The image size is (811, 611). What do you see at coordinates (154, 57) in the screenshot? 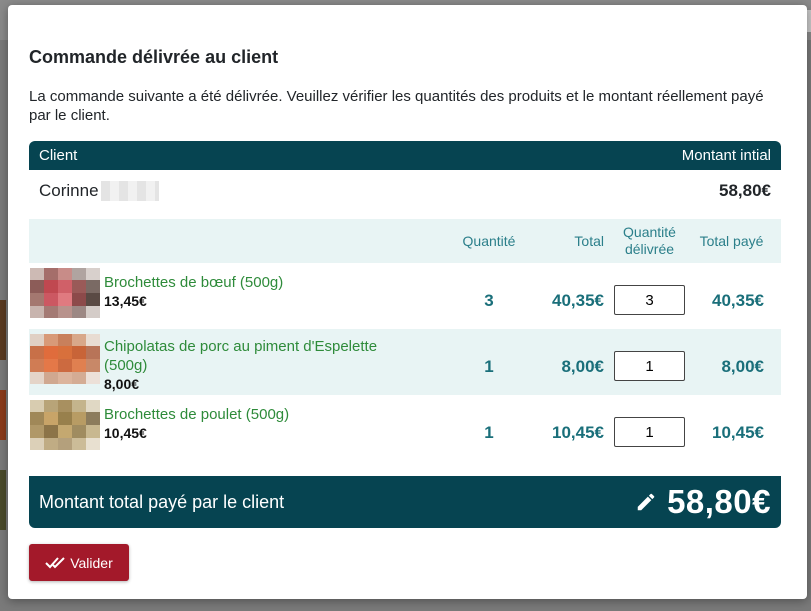
I see `modal-title: Commande délivrée au client` at bounding box center [154, 57].